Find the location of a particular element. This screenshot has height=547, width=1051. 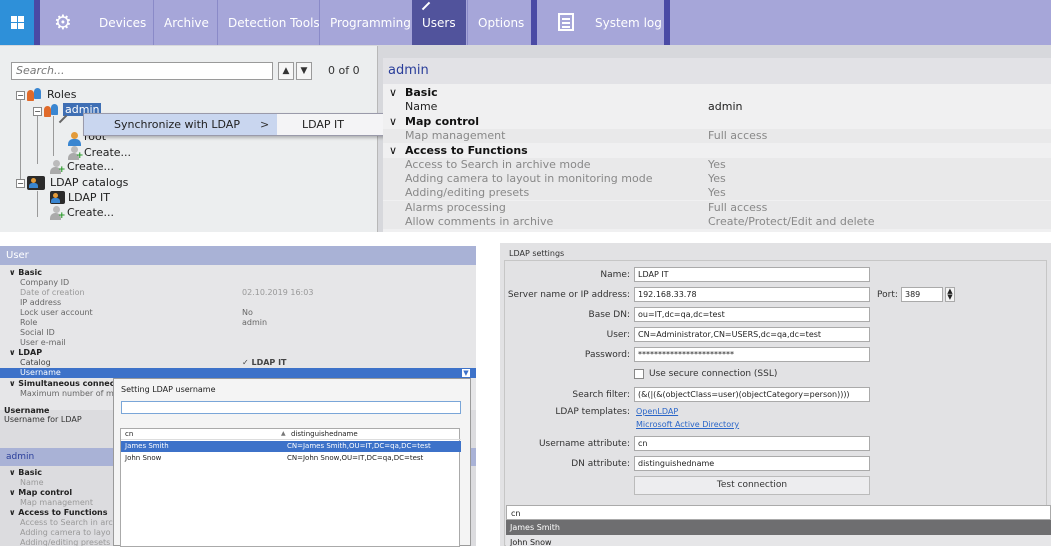

menu-system-log: System log is located at coordinates (628, 22).